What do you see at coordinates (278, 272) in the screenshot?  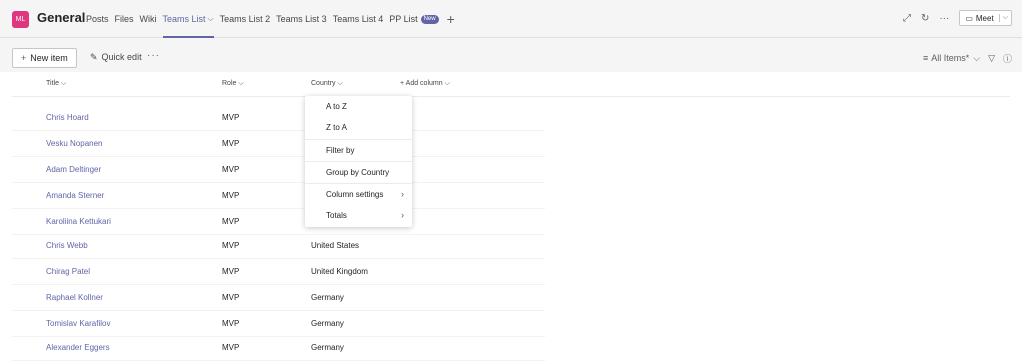 I see `table-row: Chirag Patel MVP United Kingdom` at bounding box center [278, 272].